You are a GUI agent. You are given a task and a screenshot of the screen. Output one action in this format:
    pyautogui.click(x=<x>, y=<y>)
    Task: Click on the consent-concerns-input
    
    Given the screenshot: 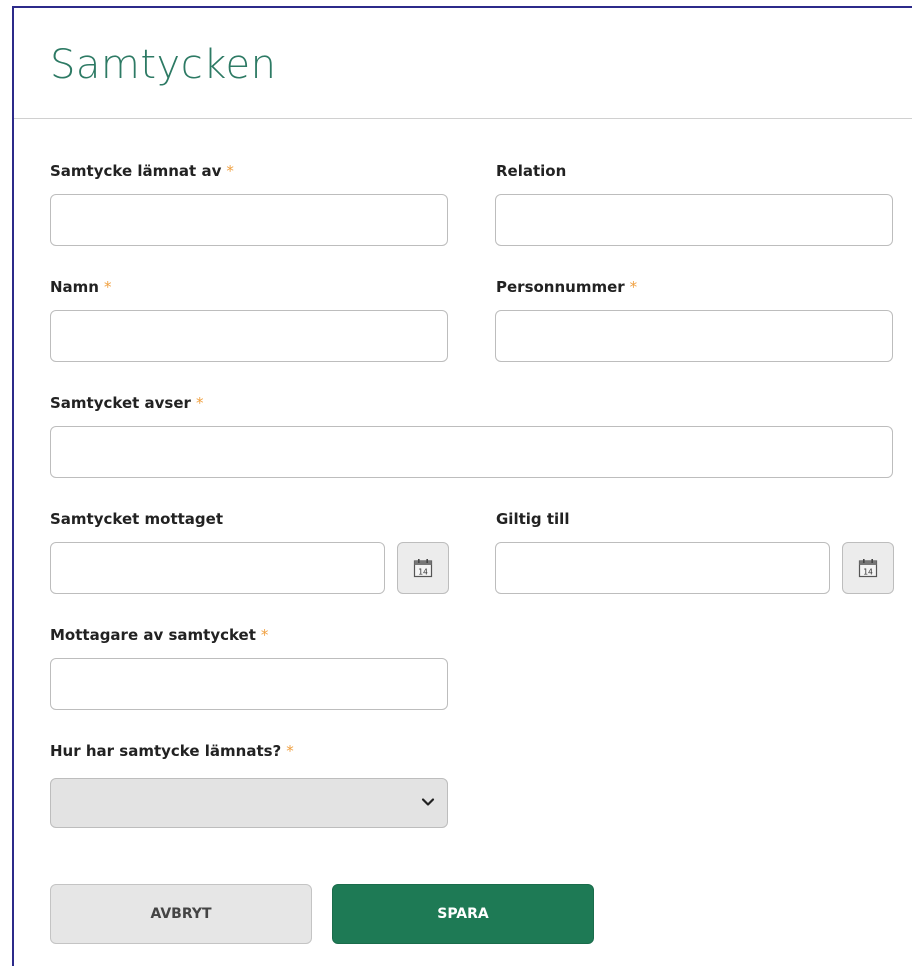 What is the action you would take?
    pyautogui.click(x=471, y=452)
    